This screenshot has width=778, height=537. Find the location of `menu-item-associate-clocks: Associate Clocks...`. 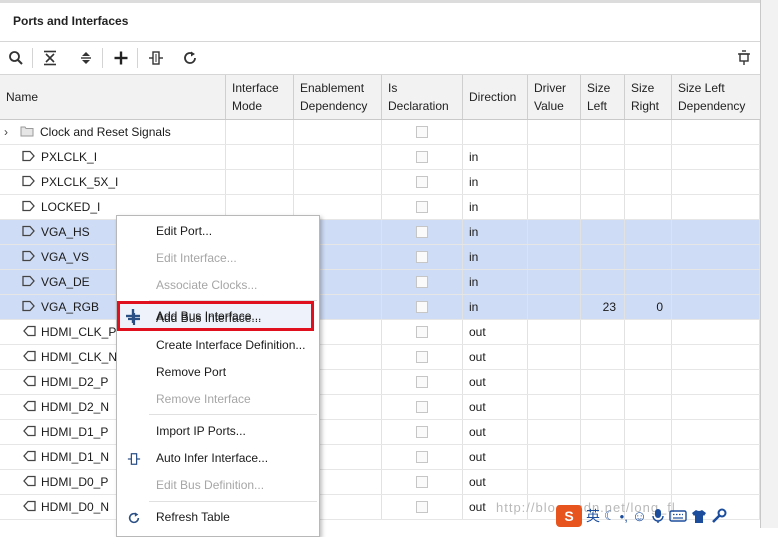

menu-item-associate-clocks: Associate Clocks... is located at coordinates (218, 285).